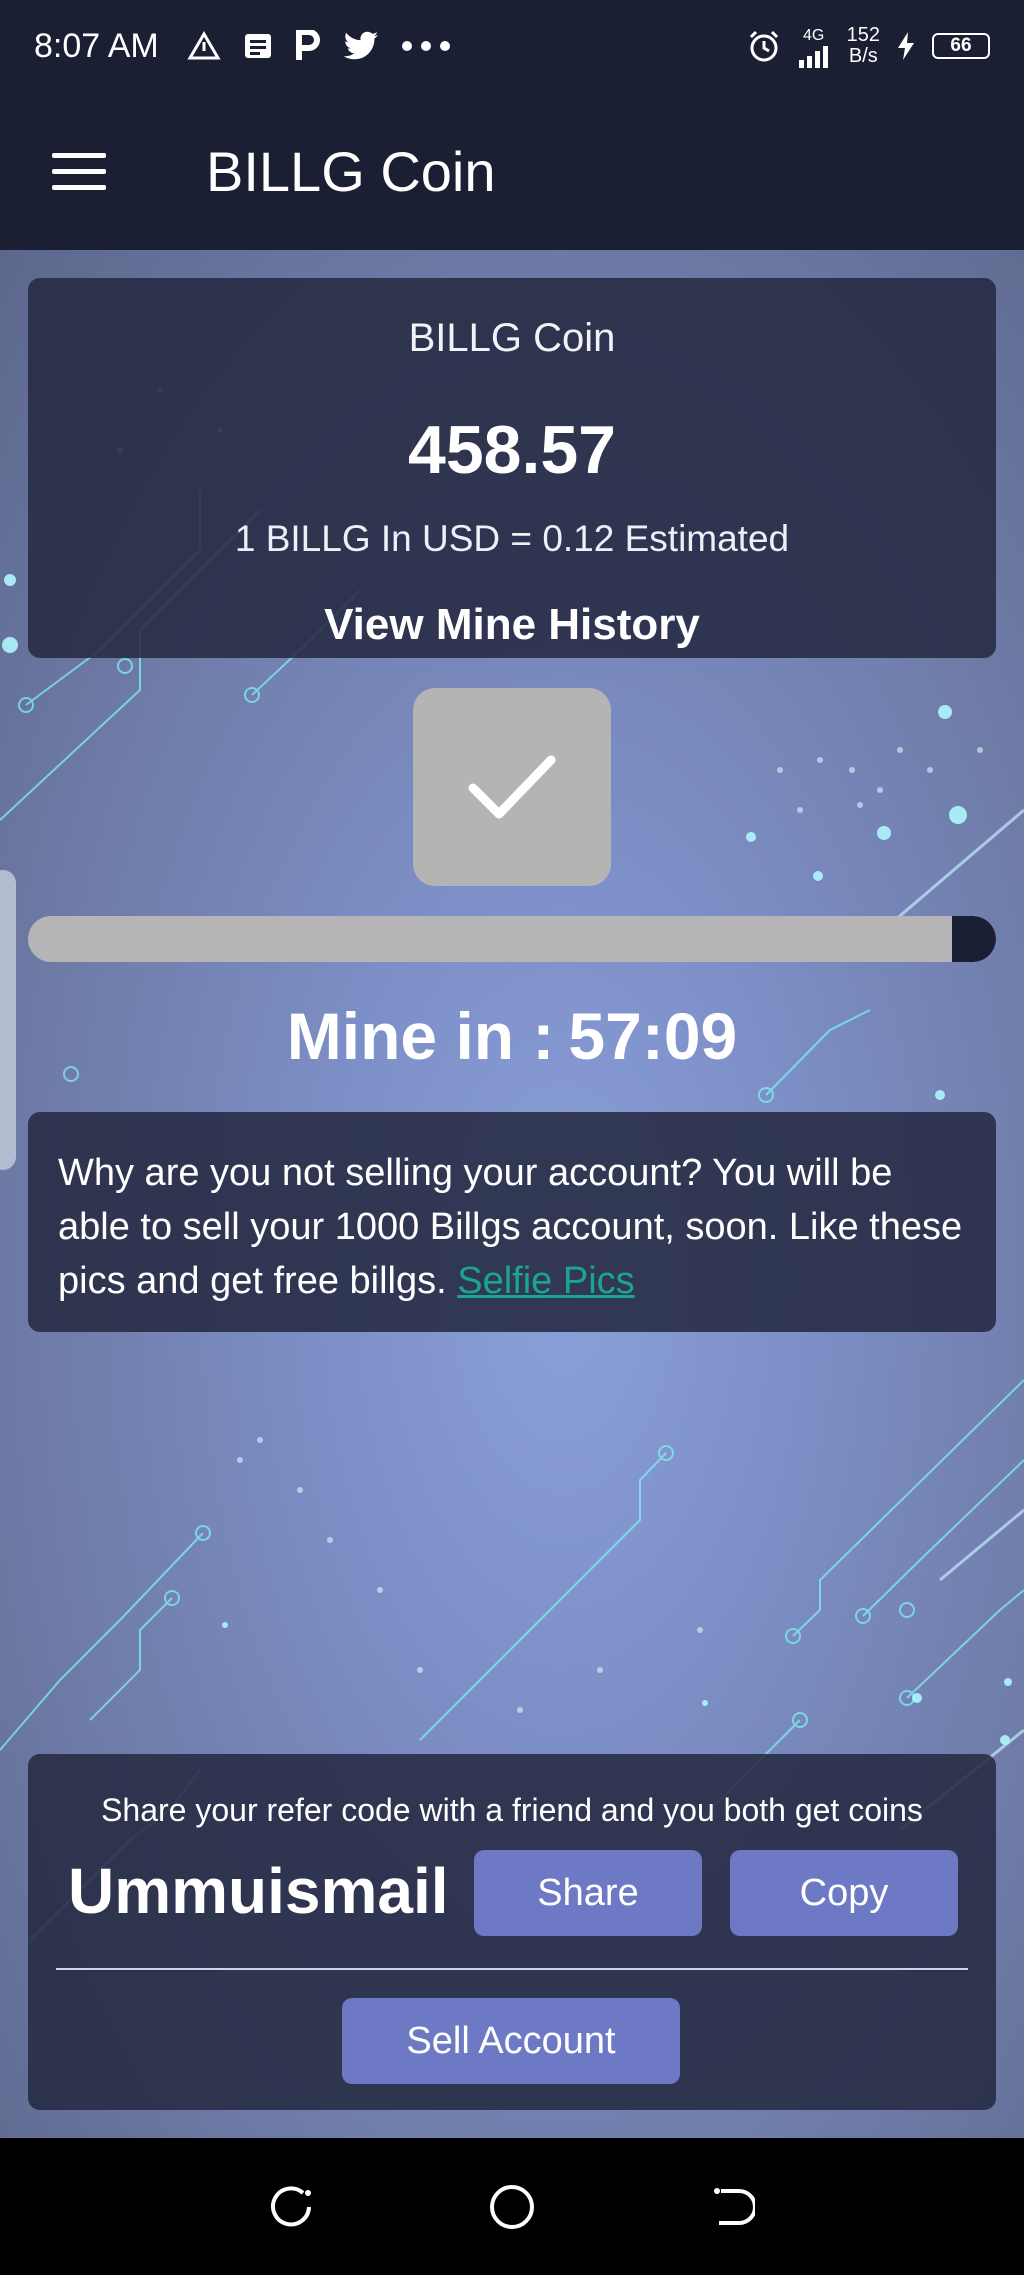 The height and width of the screenshot is (2275, 1024). I want to click on network-label: 4G, so click(813, 35).